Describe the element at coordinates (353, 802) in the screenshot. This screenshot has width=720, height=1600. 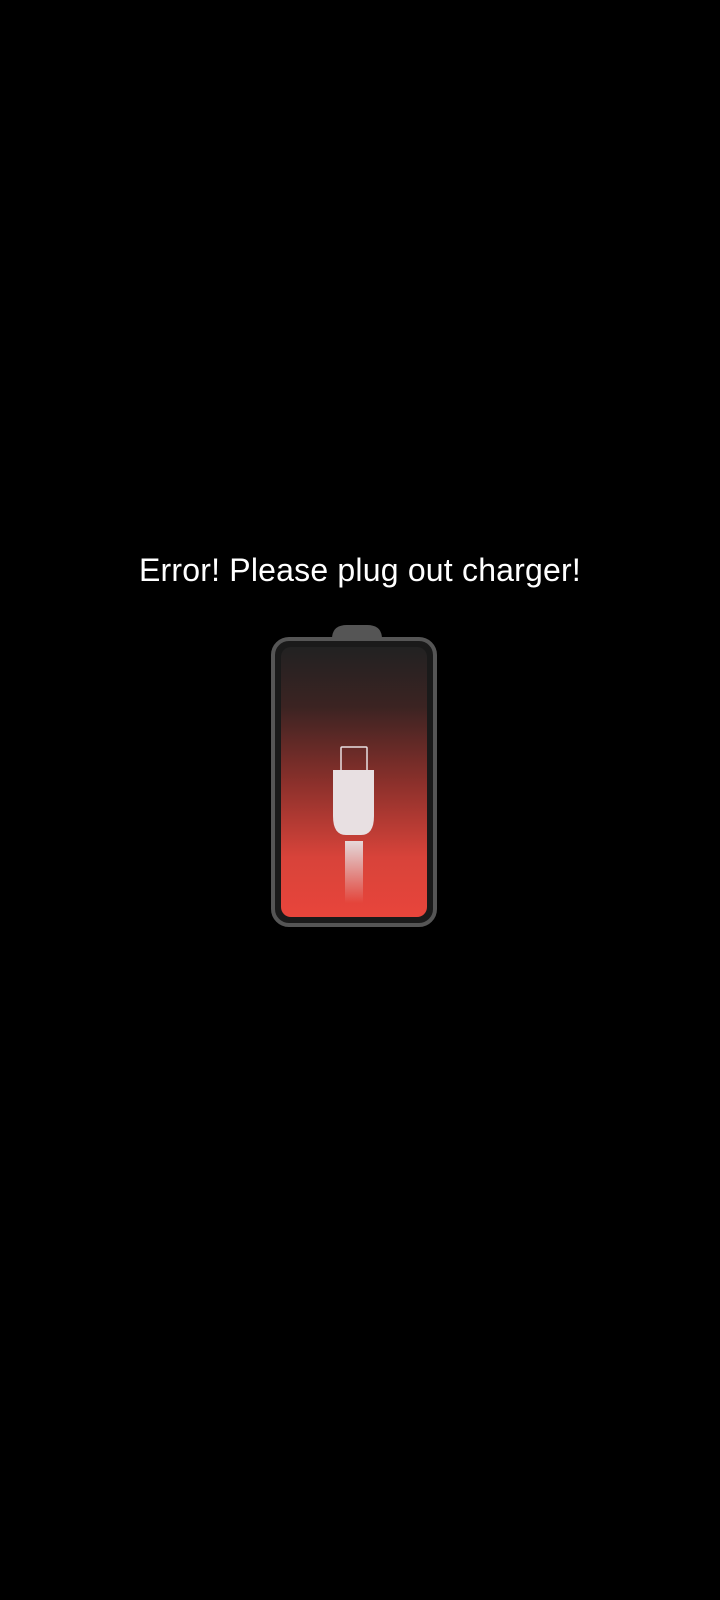
I see `usb-c-plug-icon` at that location.